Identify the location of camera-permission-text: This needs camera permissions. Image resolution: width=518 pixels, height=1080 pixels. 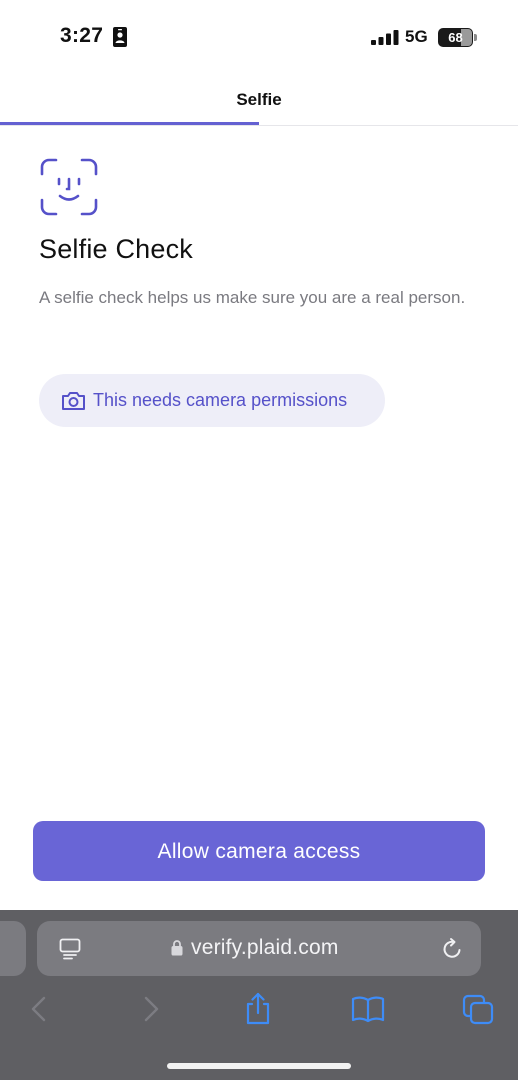
(220, 400).